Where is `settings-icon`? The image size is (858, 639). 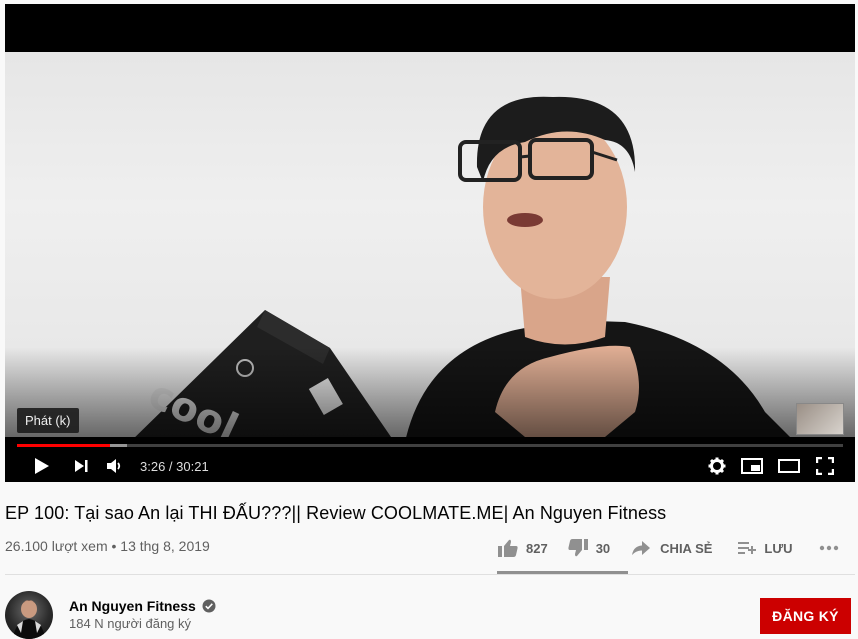
settings-icon is located at coordinates (717, 466).